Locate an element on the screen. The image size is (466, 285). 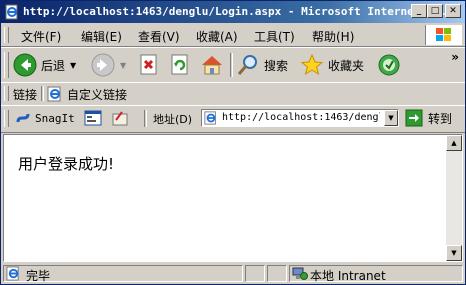
status-bar: 完毕 本地 Intranet is located at coordinates (233, 274).